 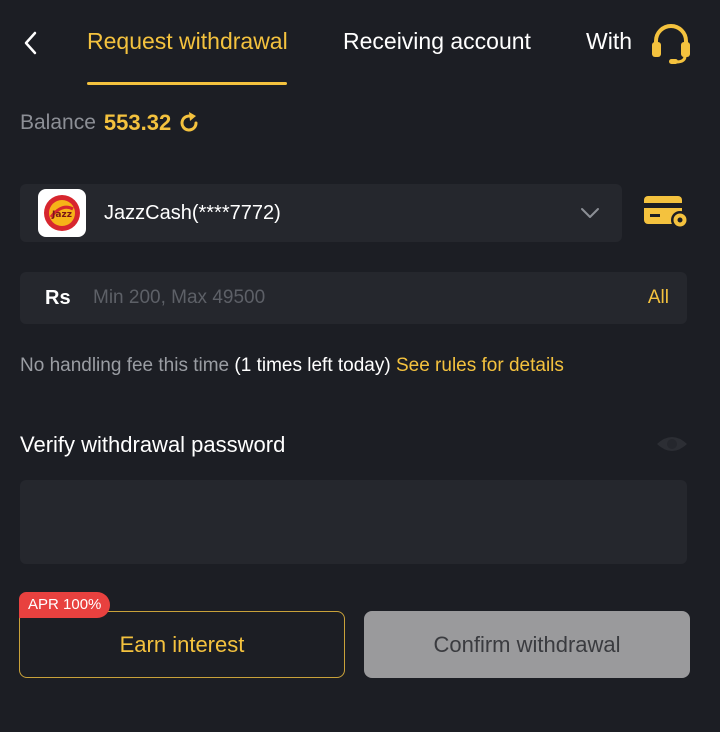 I want to click on amount-input, so click(x=370, y=298).